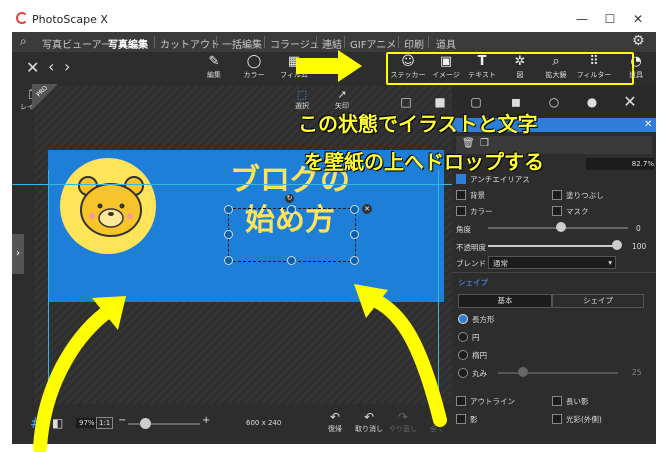 The width and height of the screenshot is (664, 452). Describe the element at coordinates (329, 66) in the screenshot. I see `arrow-right-annotation` at that location.